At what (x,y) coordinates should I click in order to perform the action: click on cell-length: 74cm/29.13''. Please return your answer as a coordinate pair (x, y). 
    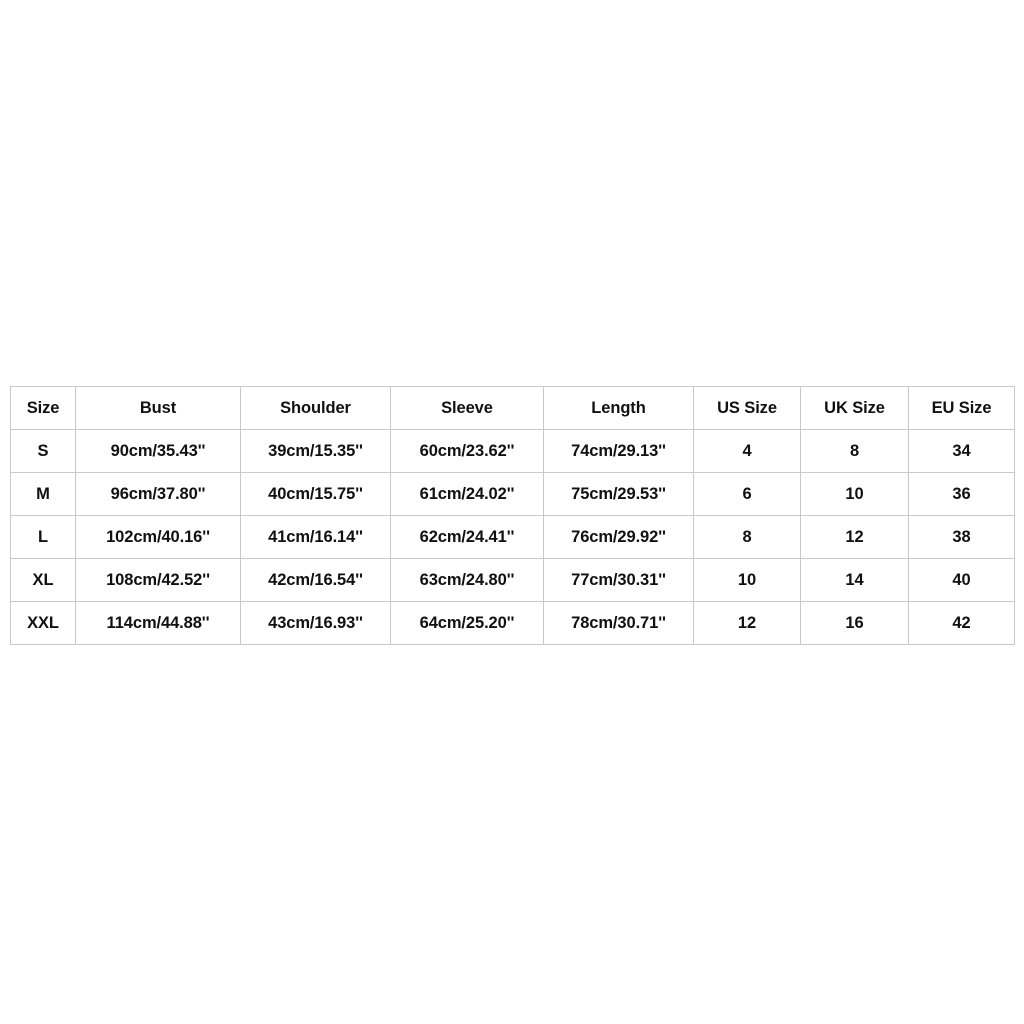
    Looking at the image, I should click on (618, 451).